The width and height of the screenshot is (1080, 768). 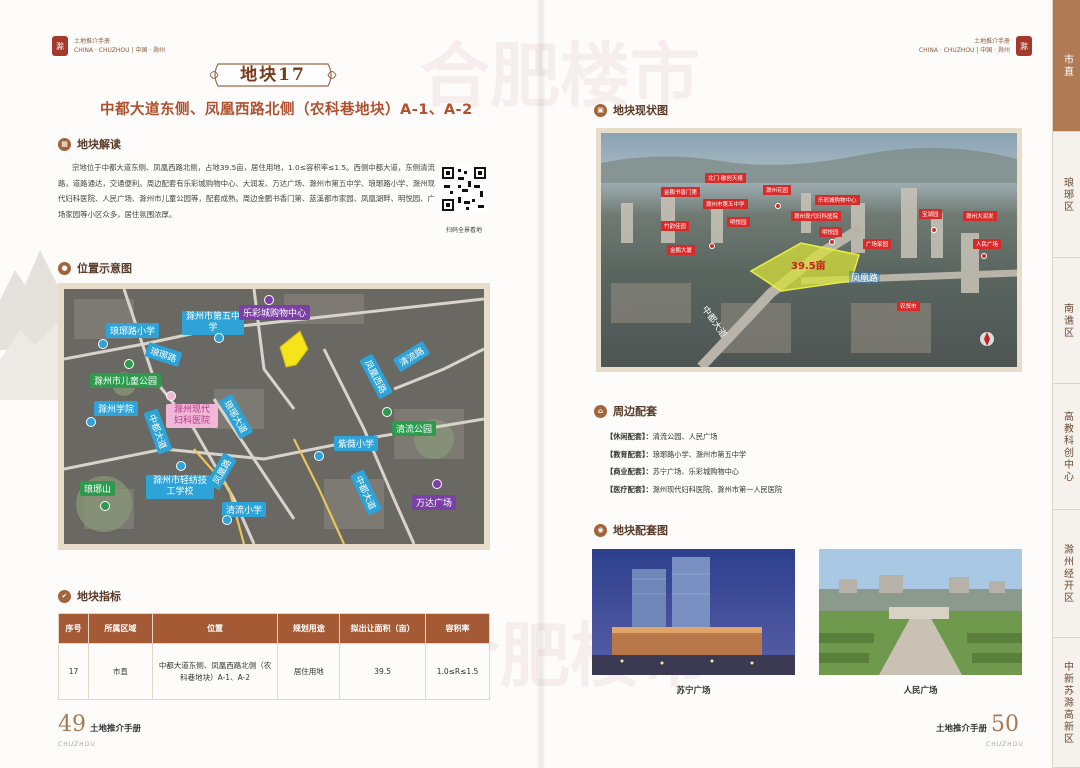 I want to click on book-spine, so click(x=541, y=384).